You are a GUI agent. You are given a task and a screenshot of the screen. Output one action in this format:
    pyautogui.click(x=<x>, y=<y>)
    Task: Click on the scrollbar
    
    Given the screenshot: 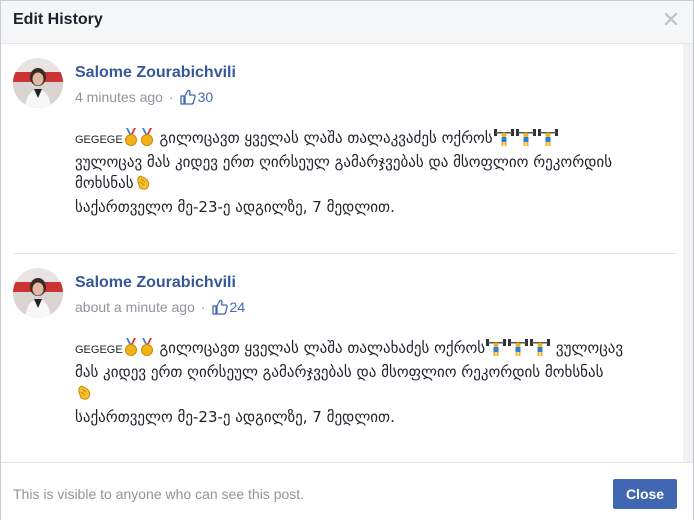 What is the action you would take?
    pyautogui.click(x=688, y=259)
    